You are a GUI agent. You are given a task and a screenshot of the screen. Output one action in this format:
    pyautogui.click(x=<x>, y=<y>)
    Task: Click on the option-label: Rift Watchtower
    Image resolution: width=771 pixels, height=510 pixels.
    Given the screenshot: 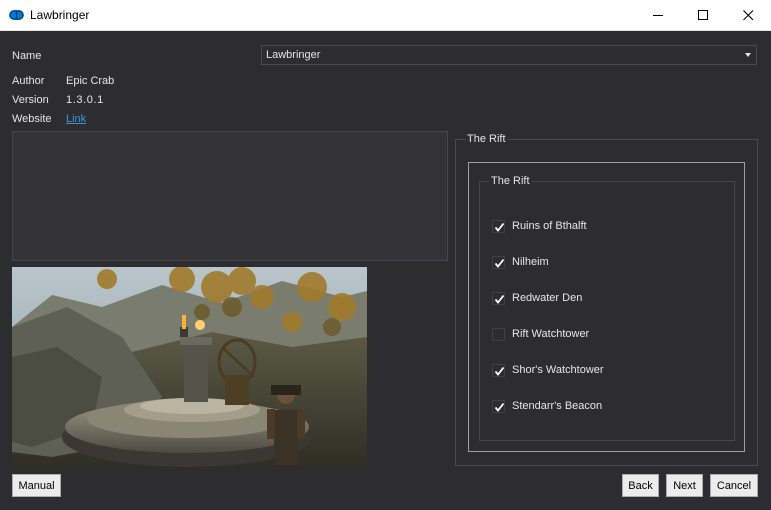 What is the action you would take?
    pyautogui.click(x=551, y=334)
    